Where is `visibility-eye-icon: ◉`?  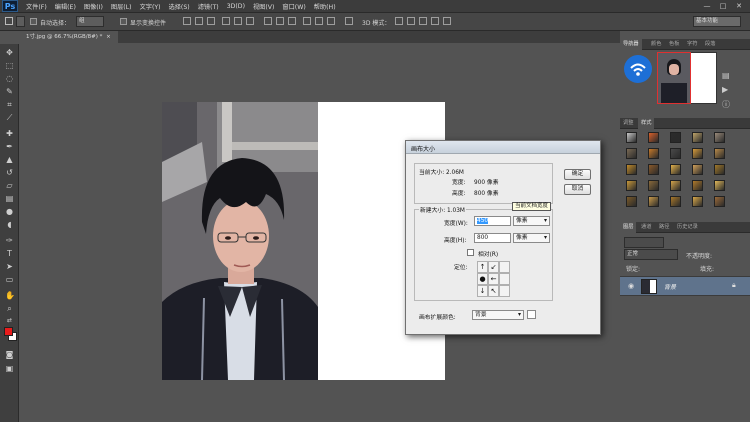
visibility-eye-icon: ◉ is located at coordinates (631, 286).